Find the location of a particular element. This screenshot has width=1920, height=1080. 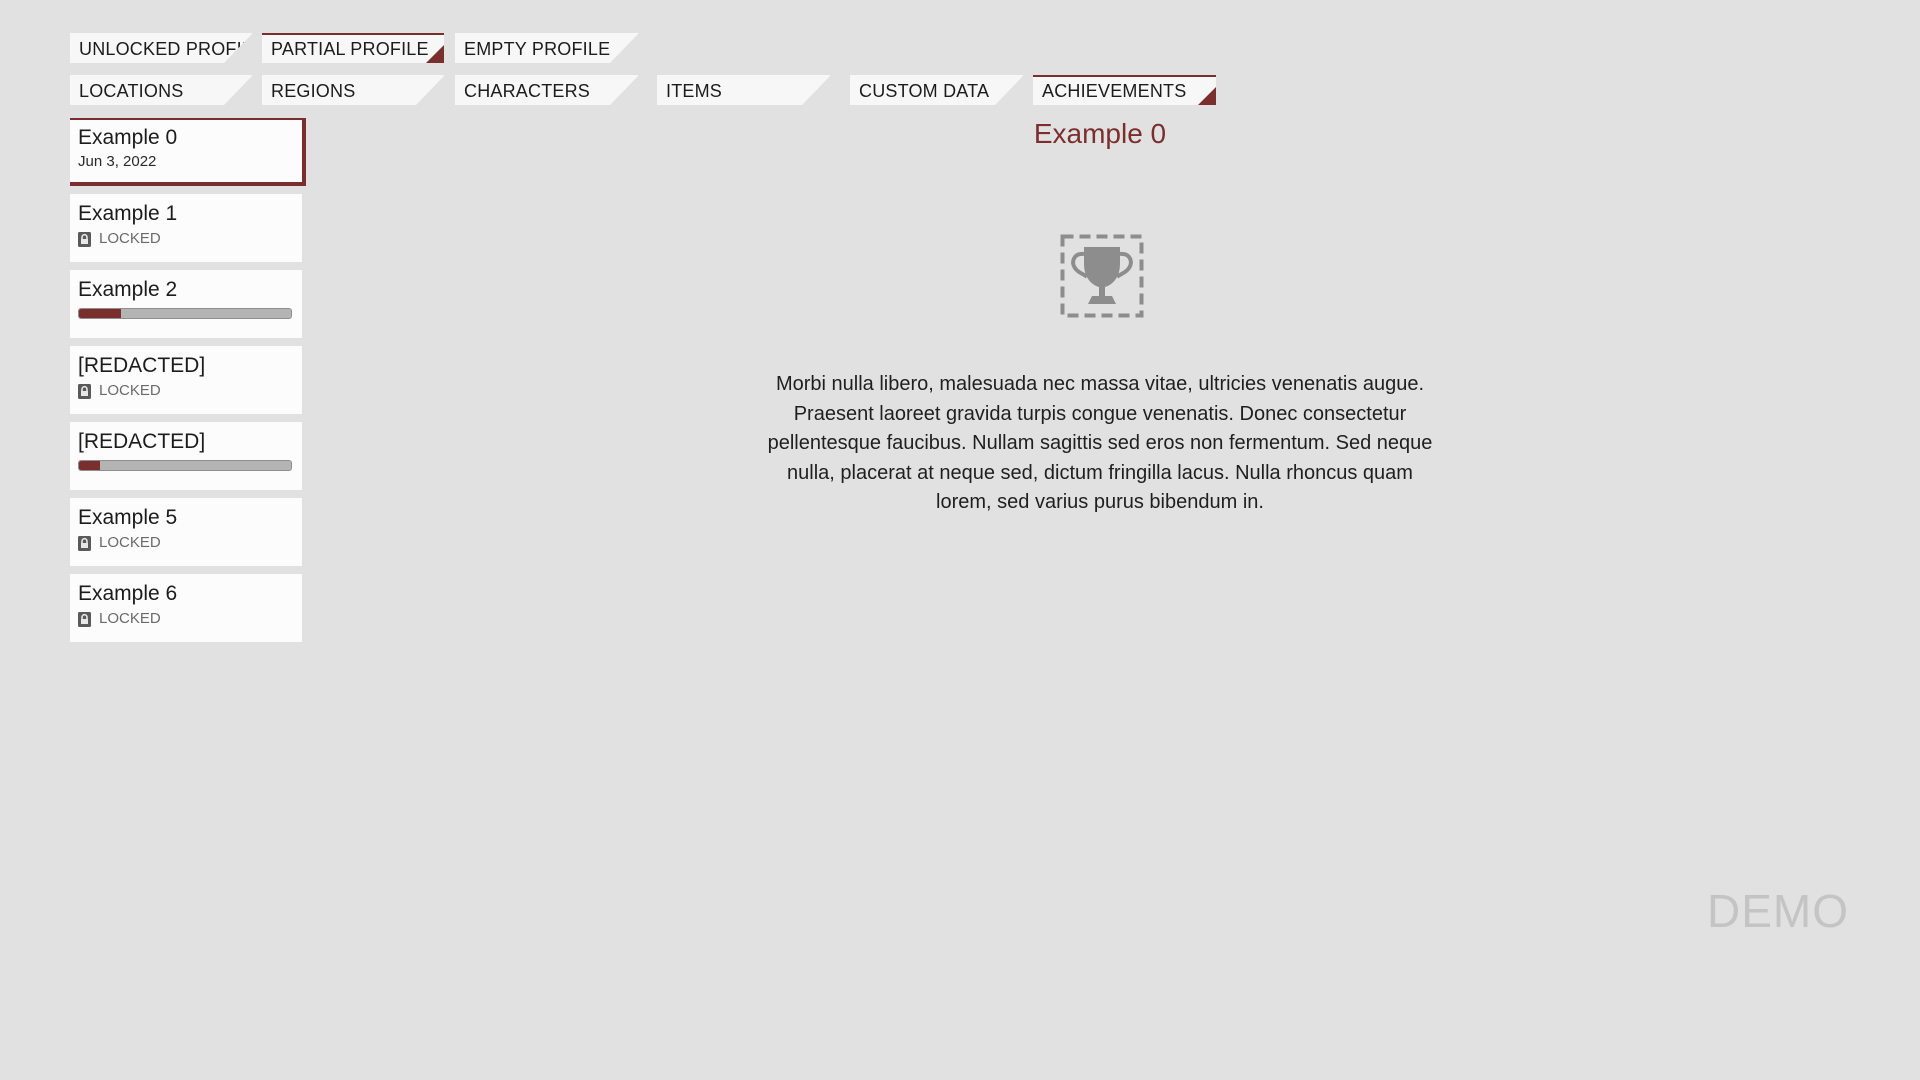

list-item-title: Example 0 is located at coordinates (128, 137).